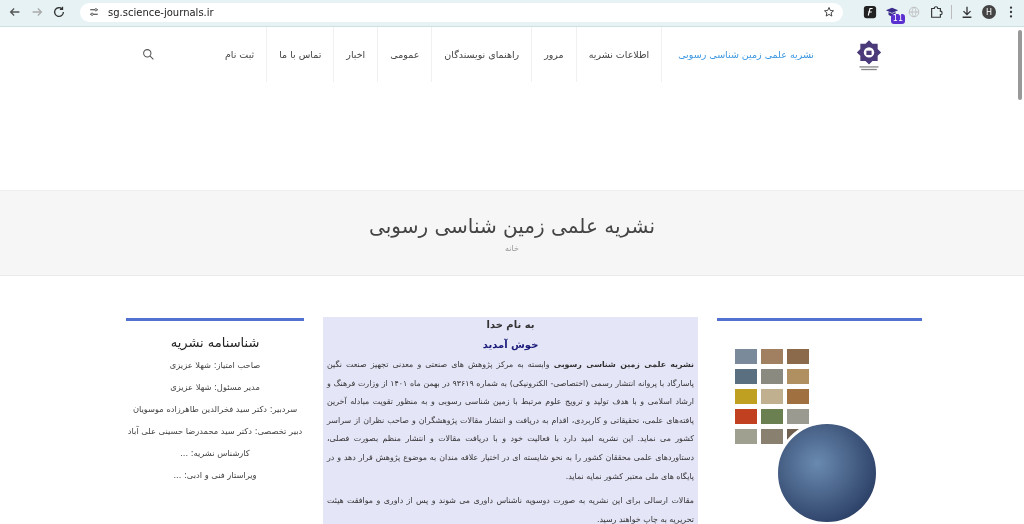 This screenshot has width=1024, height=524. Describe the element at coordinates (989, 12) in the screenshot. I see `profile-avatar: H` at that location.